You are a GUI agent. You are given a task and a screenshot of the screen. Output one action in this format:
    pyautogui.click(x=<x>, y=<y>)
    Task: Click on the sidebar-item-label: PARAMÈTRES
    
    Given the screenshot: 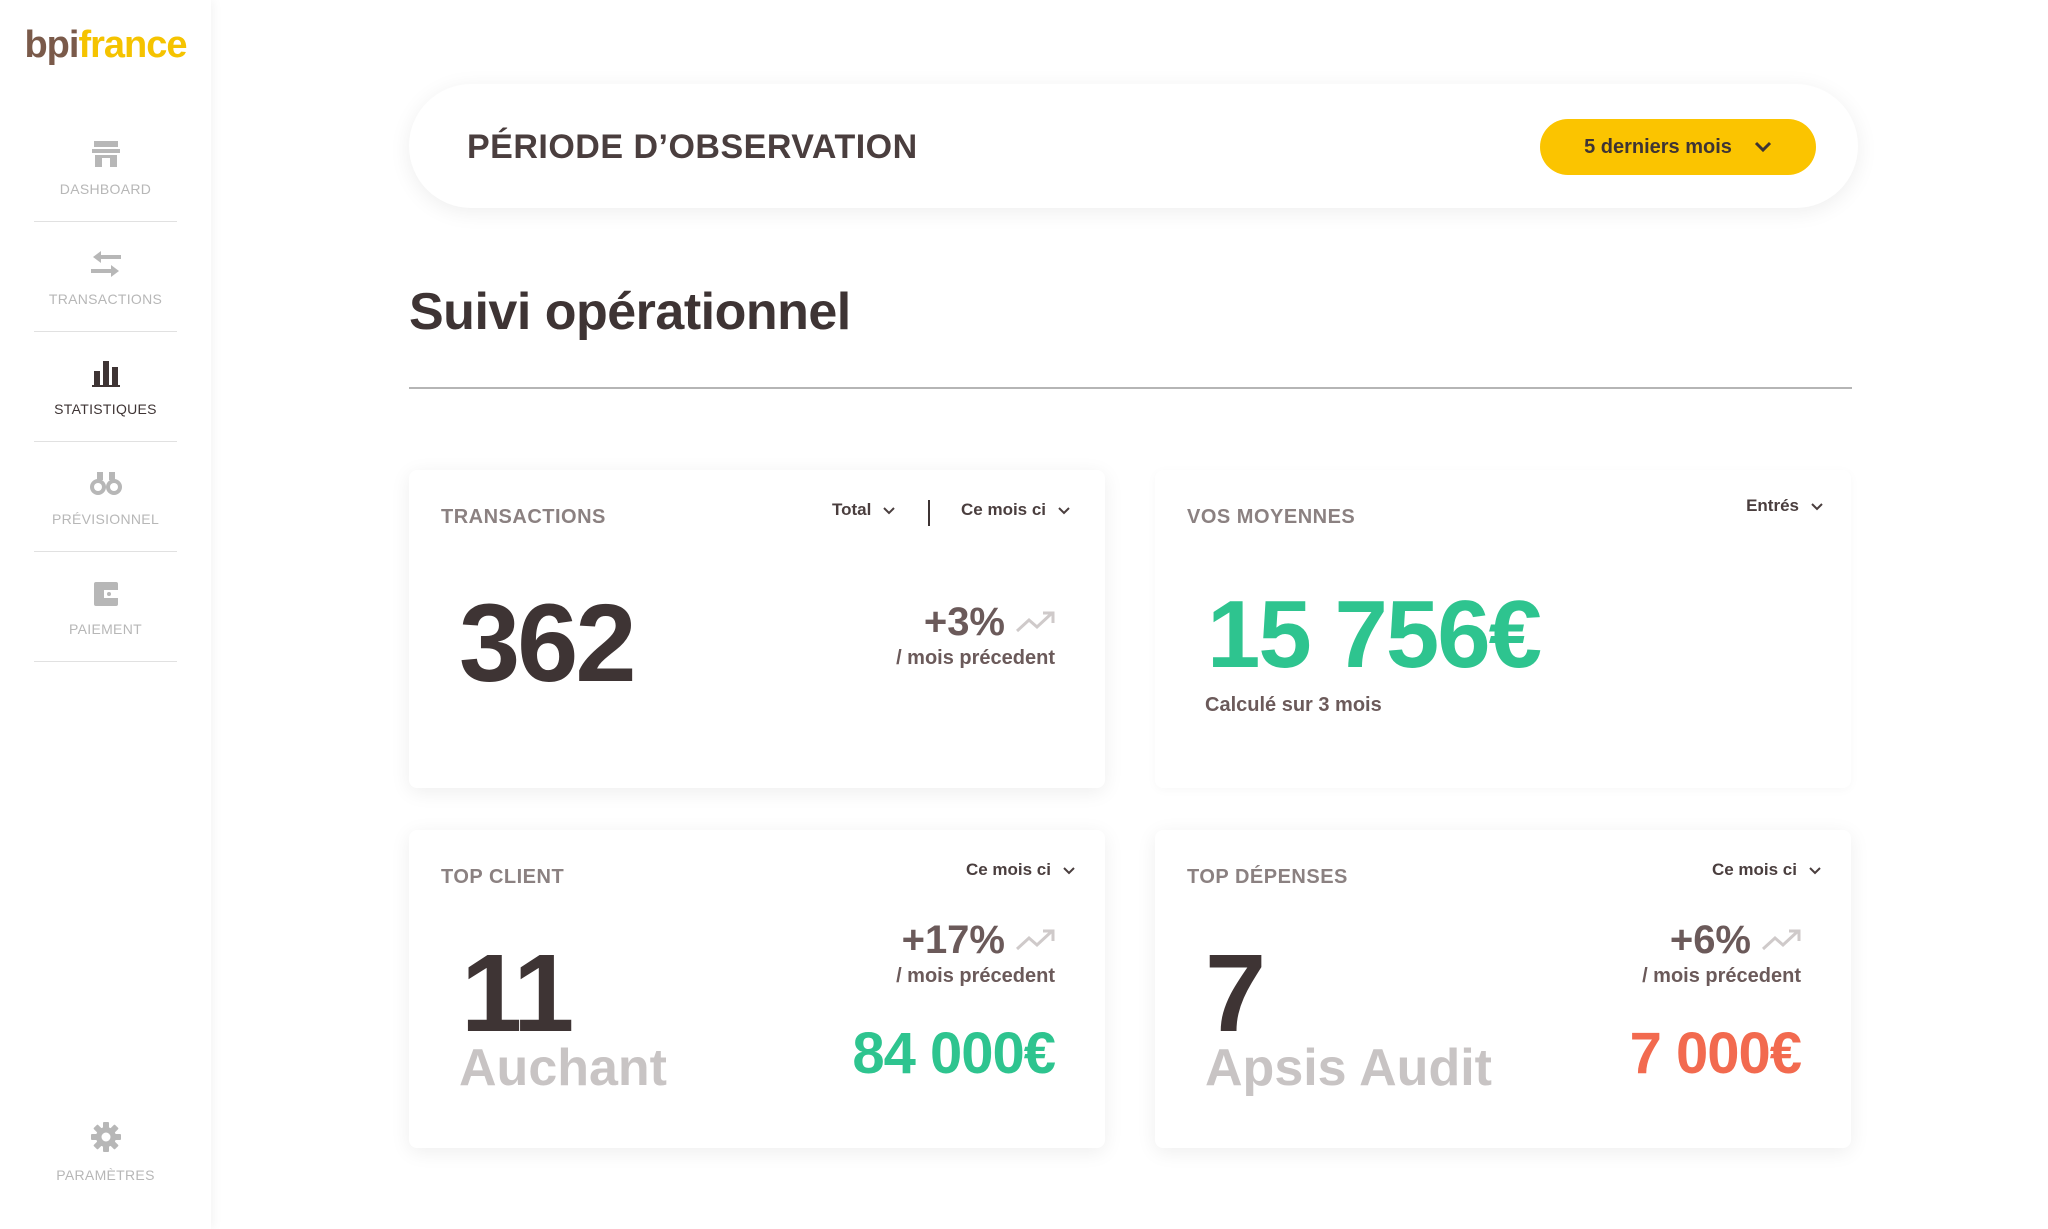 What is the action you would take?
    pyautogui.click(x=105, y=1175)
    